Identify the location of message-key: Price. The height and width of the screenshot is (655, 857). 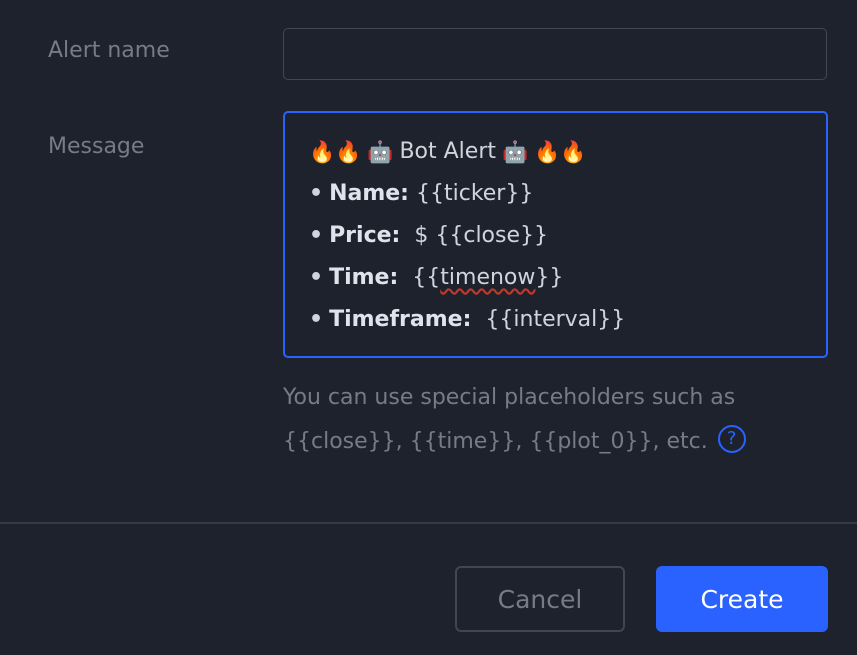
(360, 235).